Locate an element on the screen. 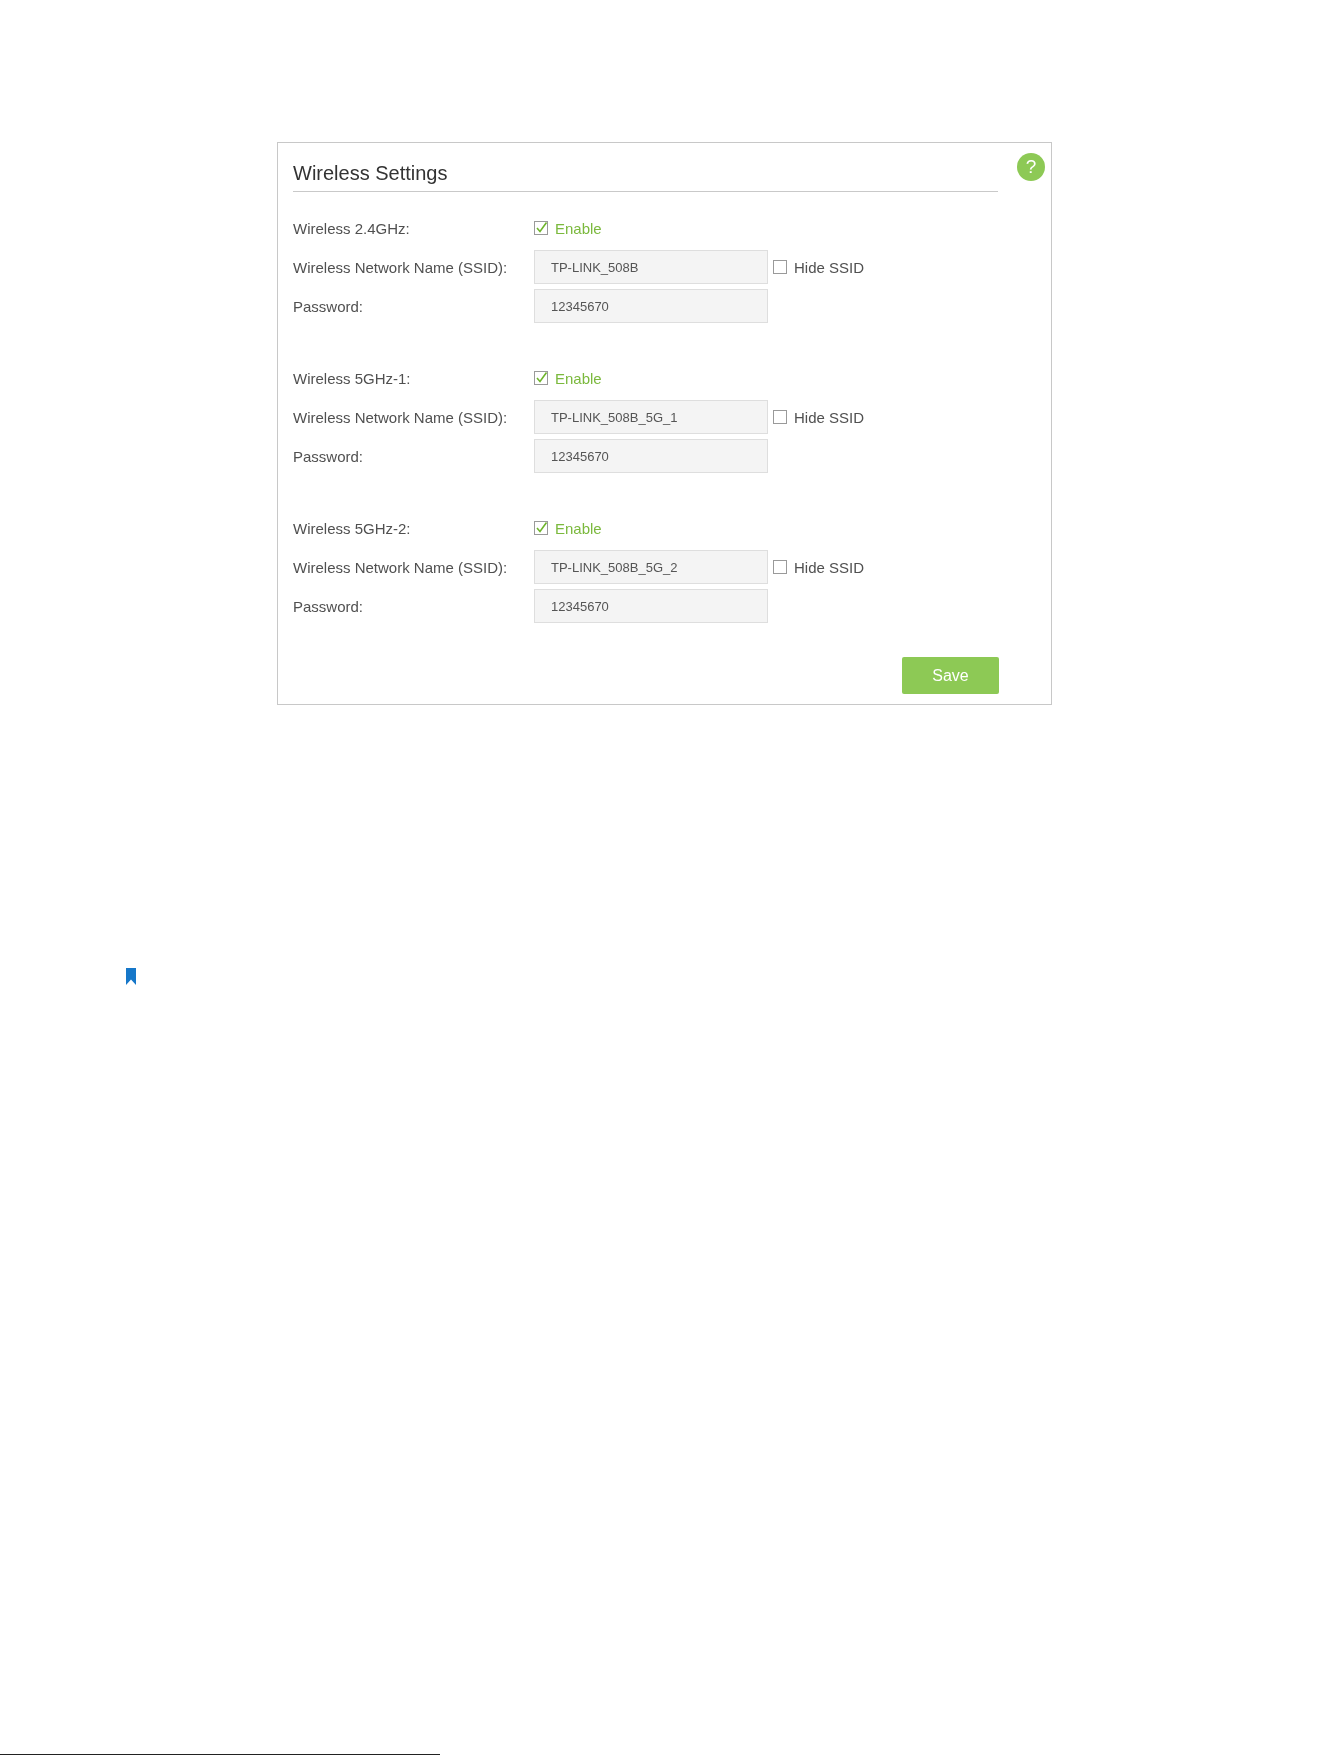 The width and height of the screenshot is (1330, 1758). band-label: Wireless 2.4GHz: is located at coordinates (351, 228).